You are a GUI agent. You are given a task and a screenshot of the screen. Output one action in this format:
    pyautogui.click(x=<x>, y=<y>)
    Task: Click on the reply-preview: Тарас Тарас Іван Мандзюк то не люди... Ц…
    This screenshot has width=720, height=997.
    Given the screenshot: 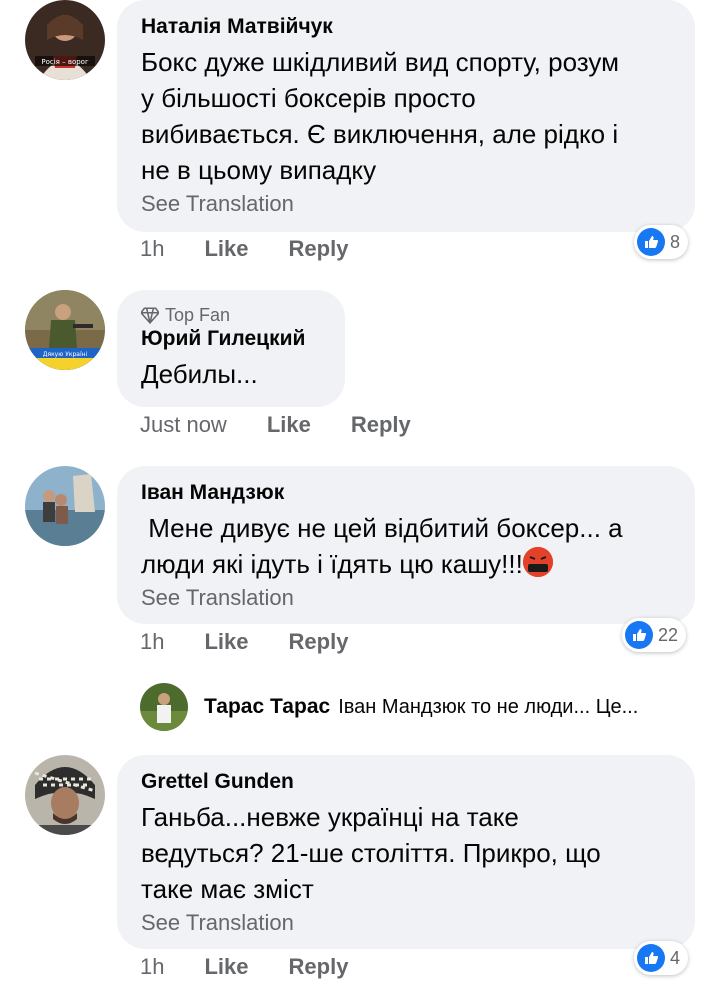 What is the action you would take?
    pyautogui.click(x=389, y=707)
    